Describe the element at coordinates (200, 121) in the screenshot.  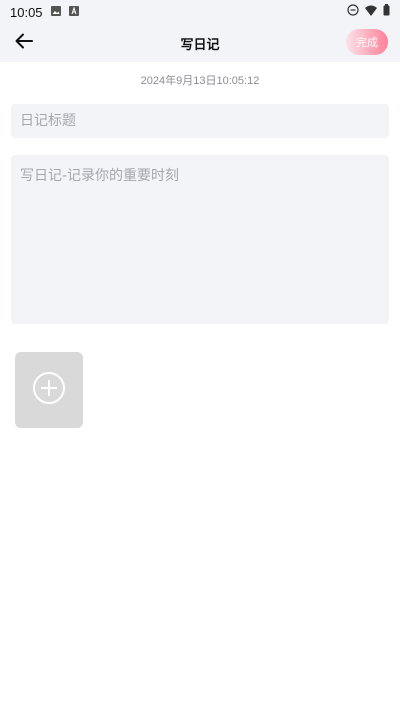
I see `diary-title-input` at that location.